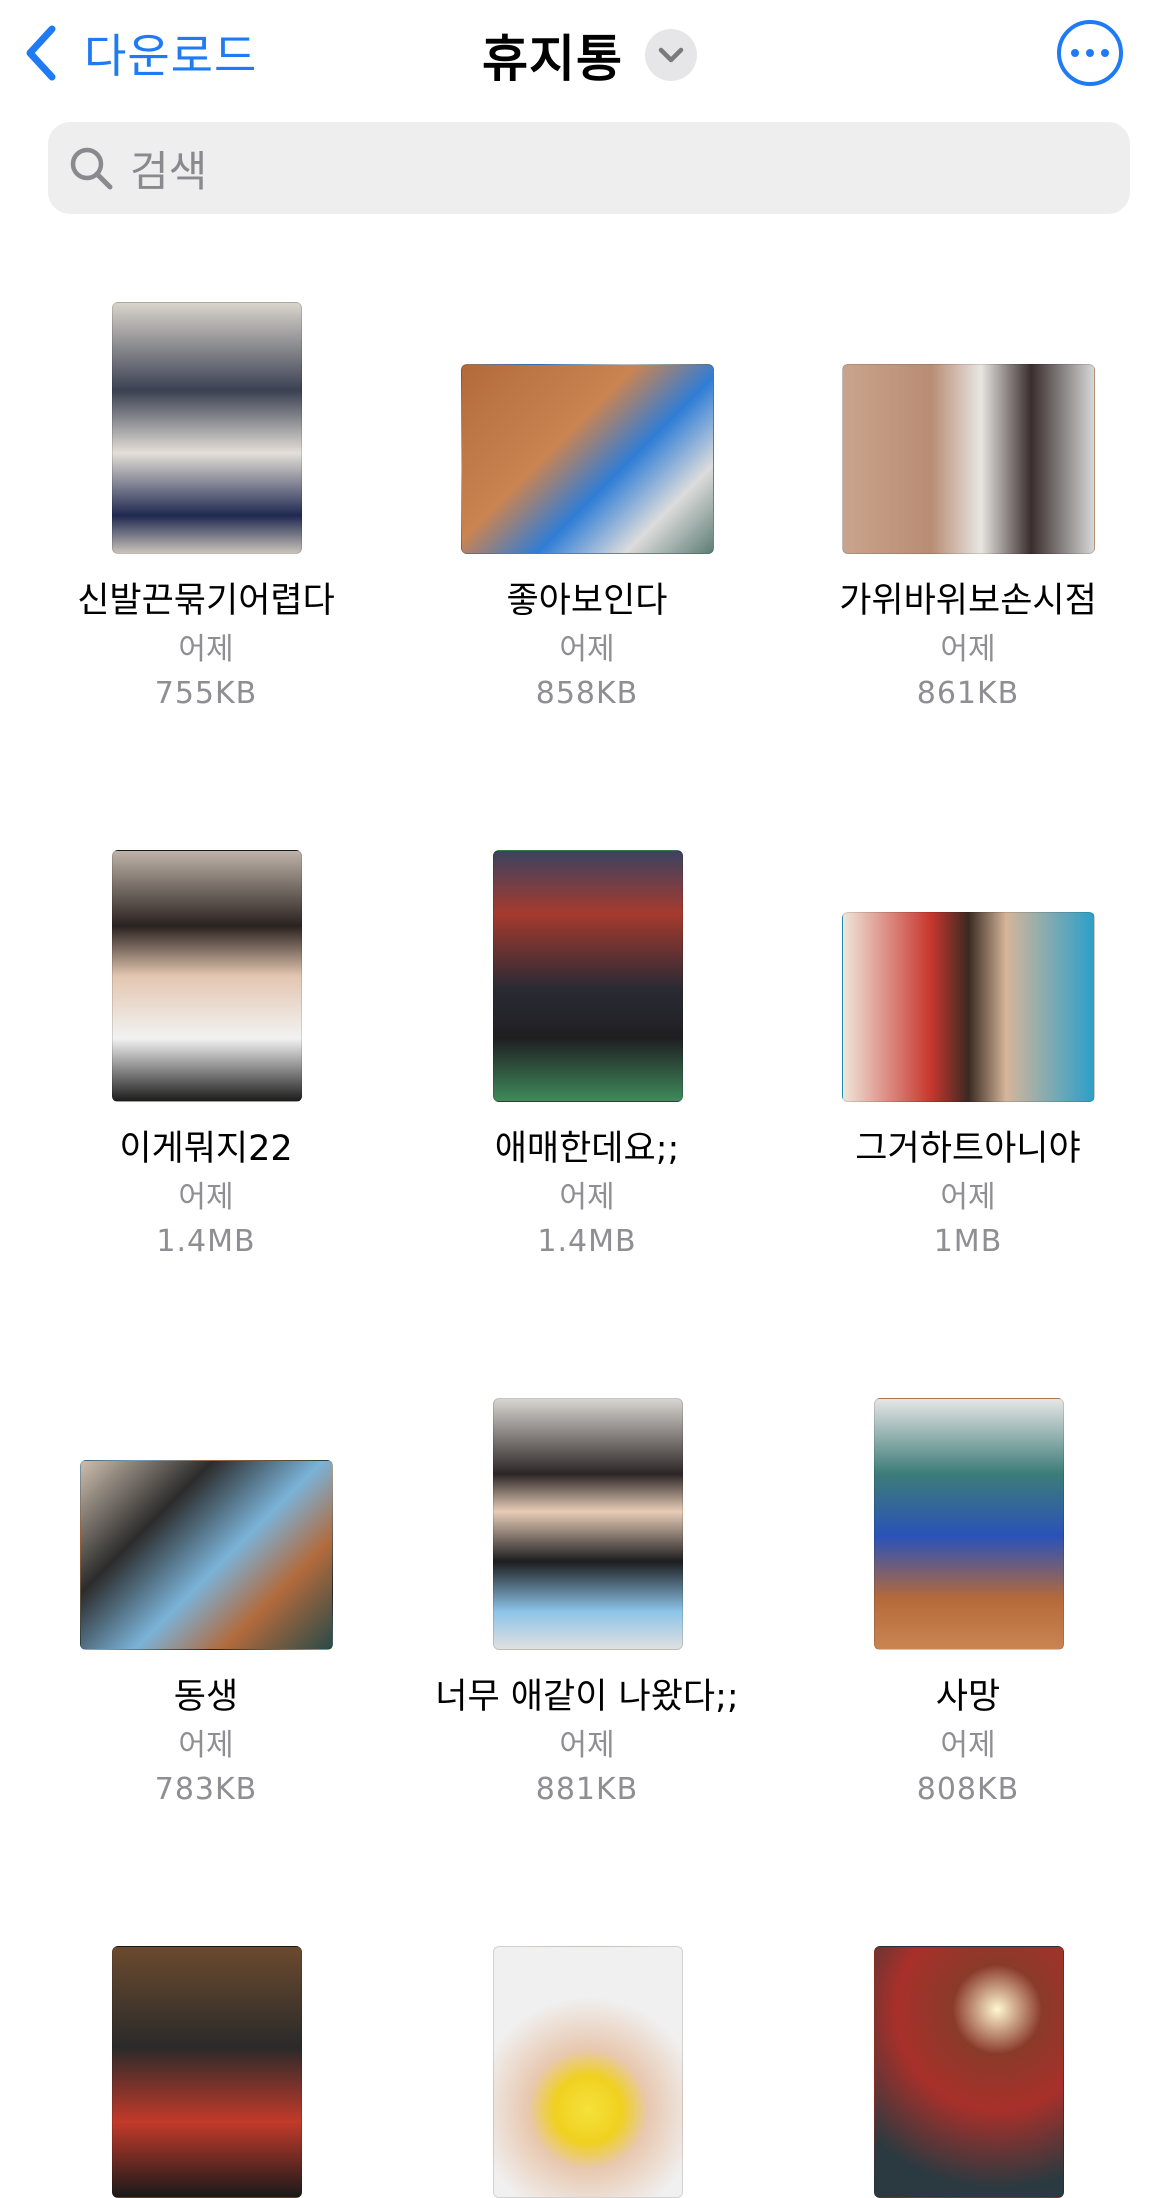 The image size is (1153, 2198). What do you see at coordinates (206, 1149) in the screenshot?
I see `file-name: 이게뭐지22` at bounding box center [206, 1149].